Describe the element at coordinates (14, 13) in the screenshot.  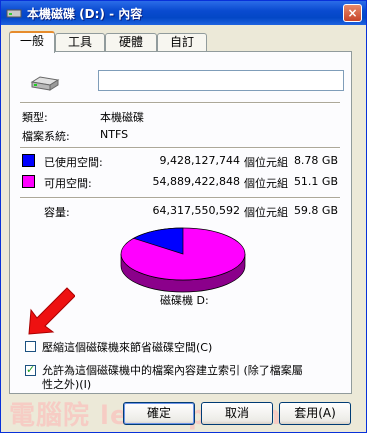
I see `drive-icon` at that location.